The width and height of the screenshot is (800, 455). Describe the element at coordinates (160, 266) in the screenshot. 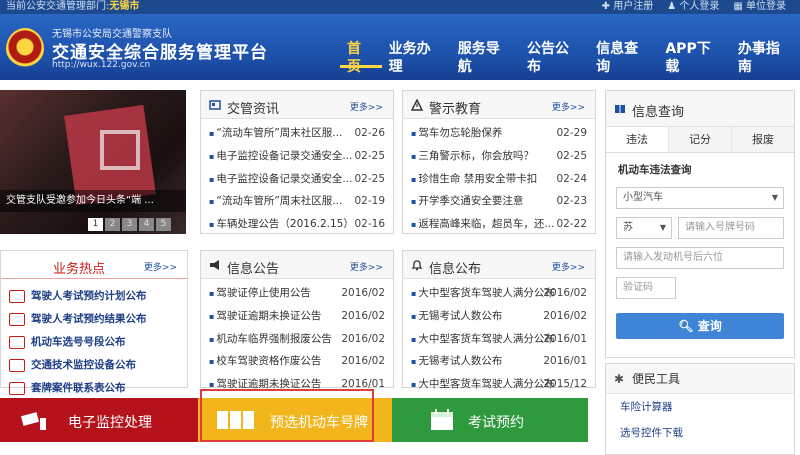

I see `hot-more-link: 更多>>` at that location.